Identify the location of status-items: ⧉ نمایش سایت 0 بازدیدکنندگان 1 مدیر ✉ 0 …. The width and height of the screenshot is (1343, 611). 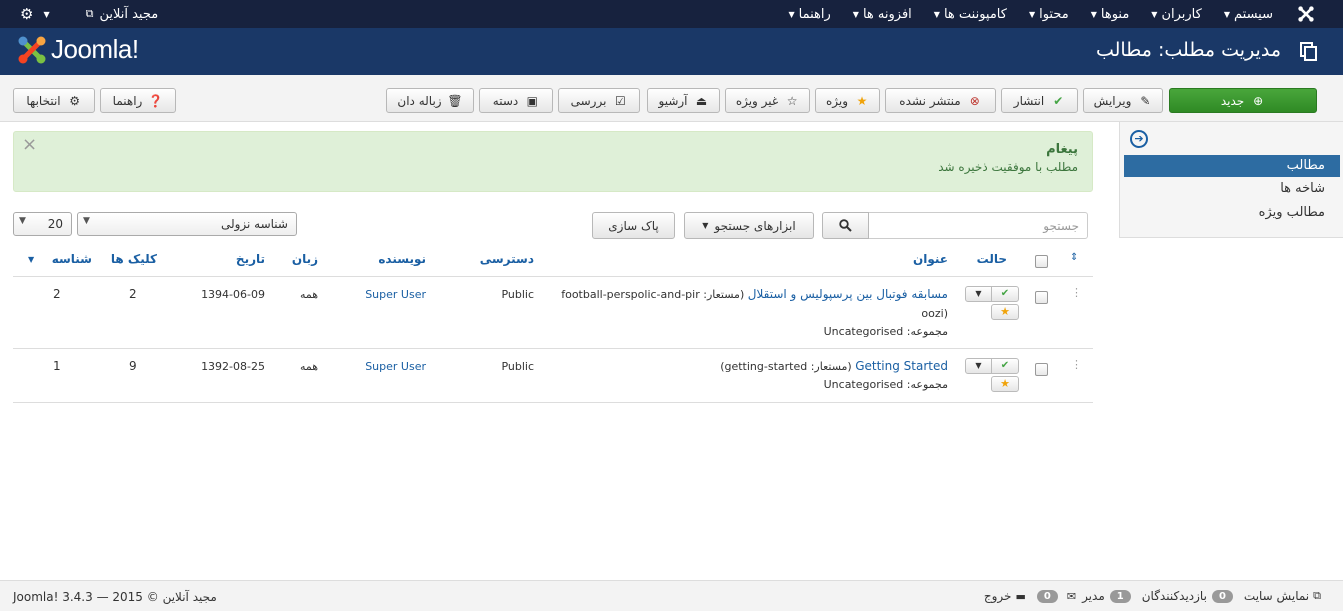
(1149, 596).